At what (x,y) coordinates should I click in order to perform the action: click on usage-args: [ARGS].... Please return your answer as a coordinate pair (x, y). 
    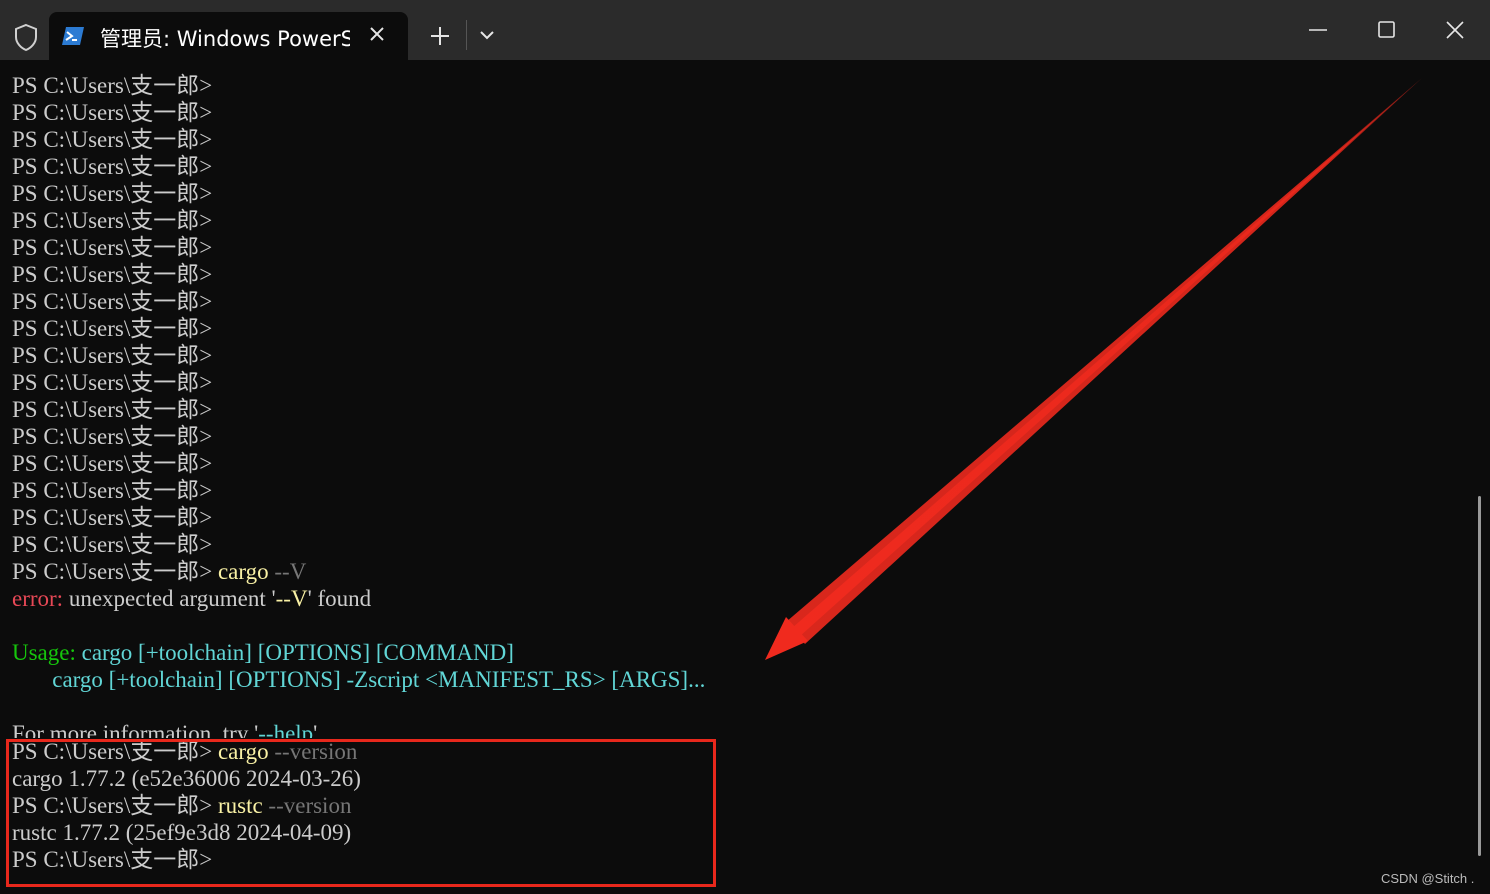
    Looking at the image, I should click on (658, 679).